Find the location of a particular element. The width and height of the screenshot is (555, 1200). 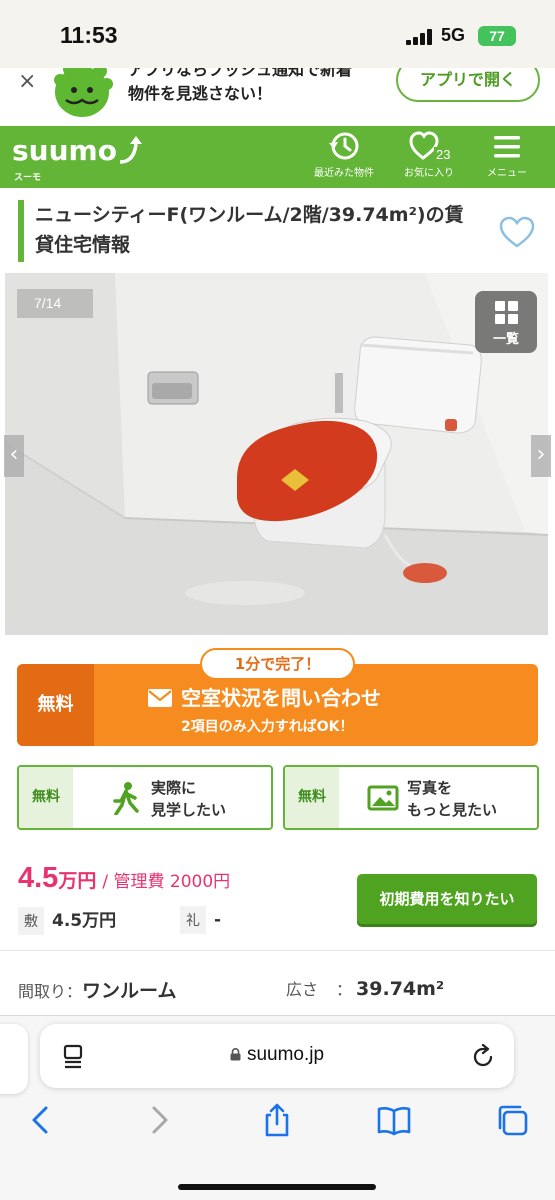

suumo-mascot-icon is located at coordinates (83, 92).